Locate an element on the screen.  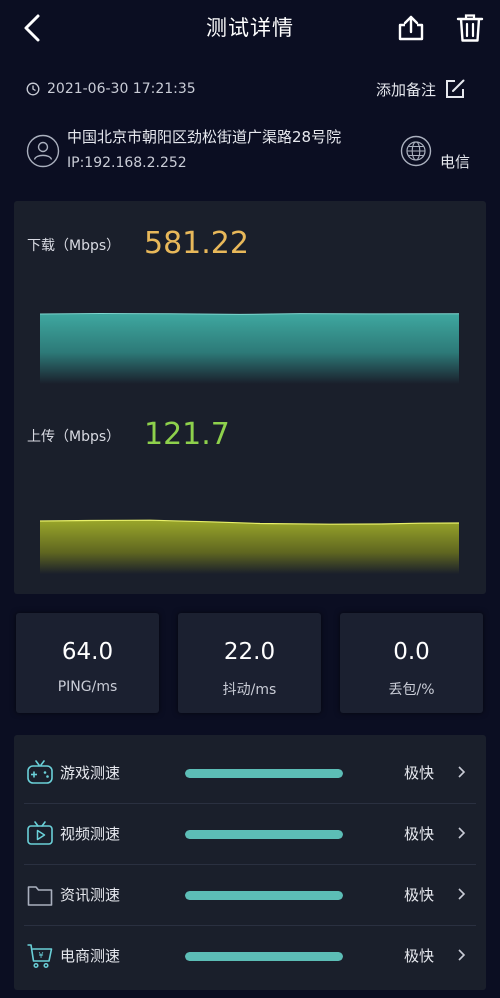
ecommerce-test-rating: 极快 is located at coordinates (419, 956).